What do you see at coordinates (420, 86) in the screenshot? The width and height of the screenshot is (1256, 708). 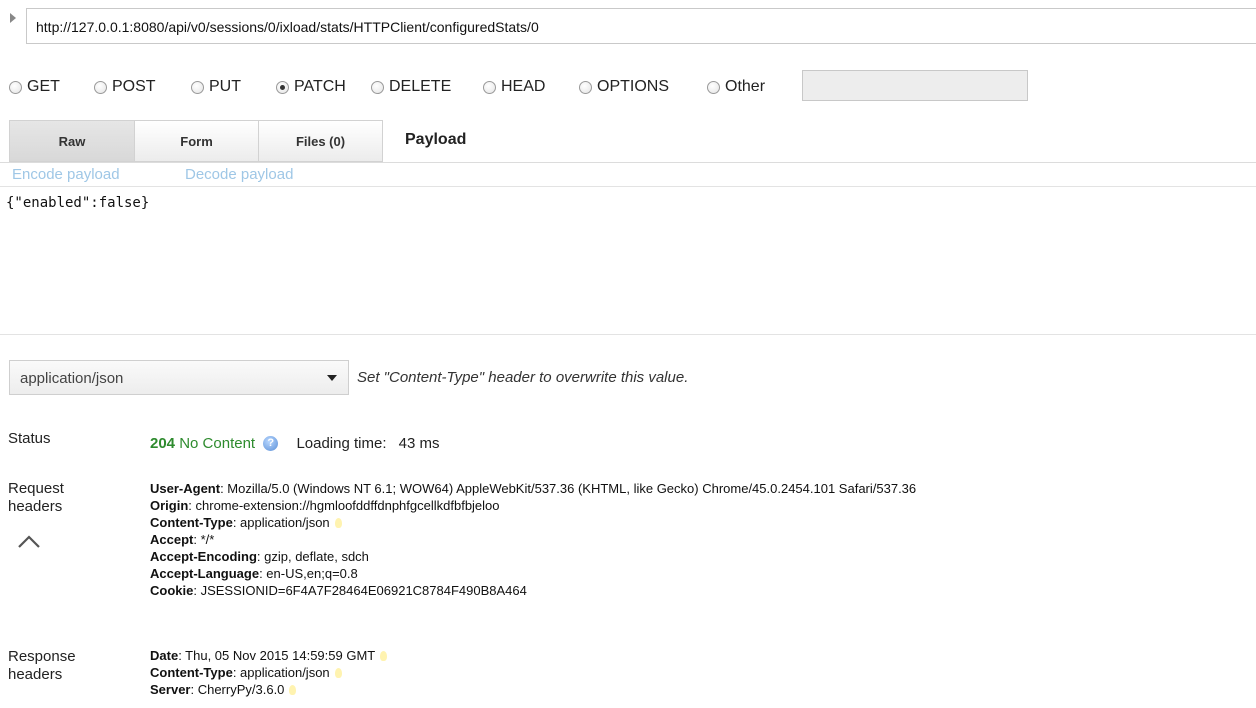 I see `method-label: DELETE` at bounding box center [420, 86].